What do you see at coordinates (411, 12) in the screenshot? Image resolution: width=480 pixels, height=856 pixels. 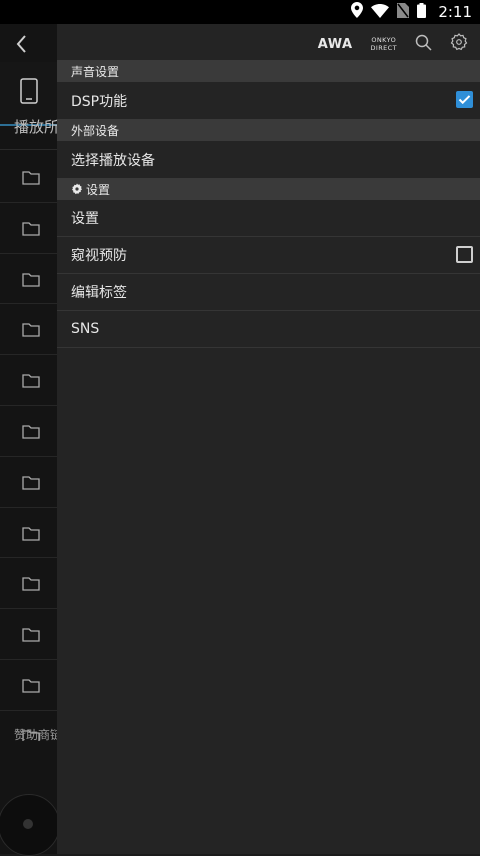 I see `status-icons: 2:11` at bounding box center [411, 12].